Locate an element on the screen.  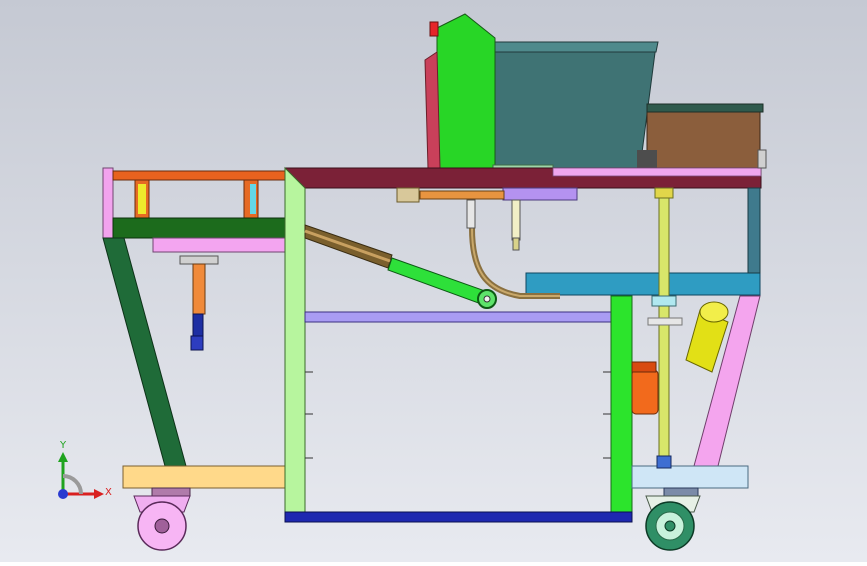
orange-motor is located at coordinates (645, 392).